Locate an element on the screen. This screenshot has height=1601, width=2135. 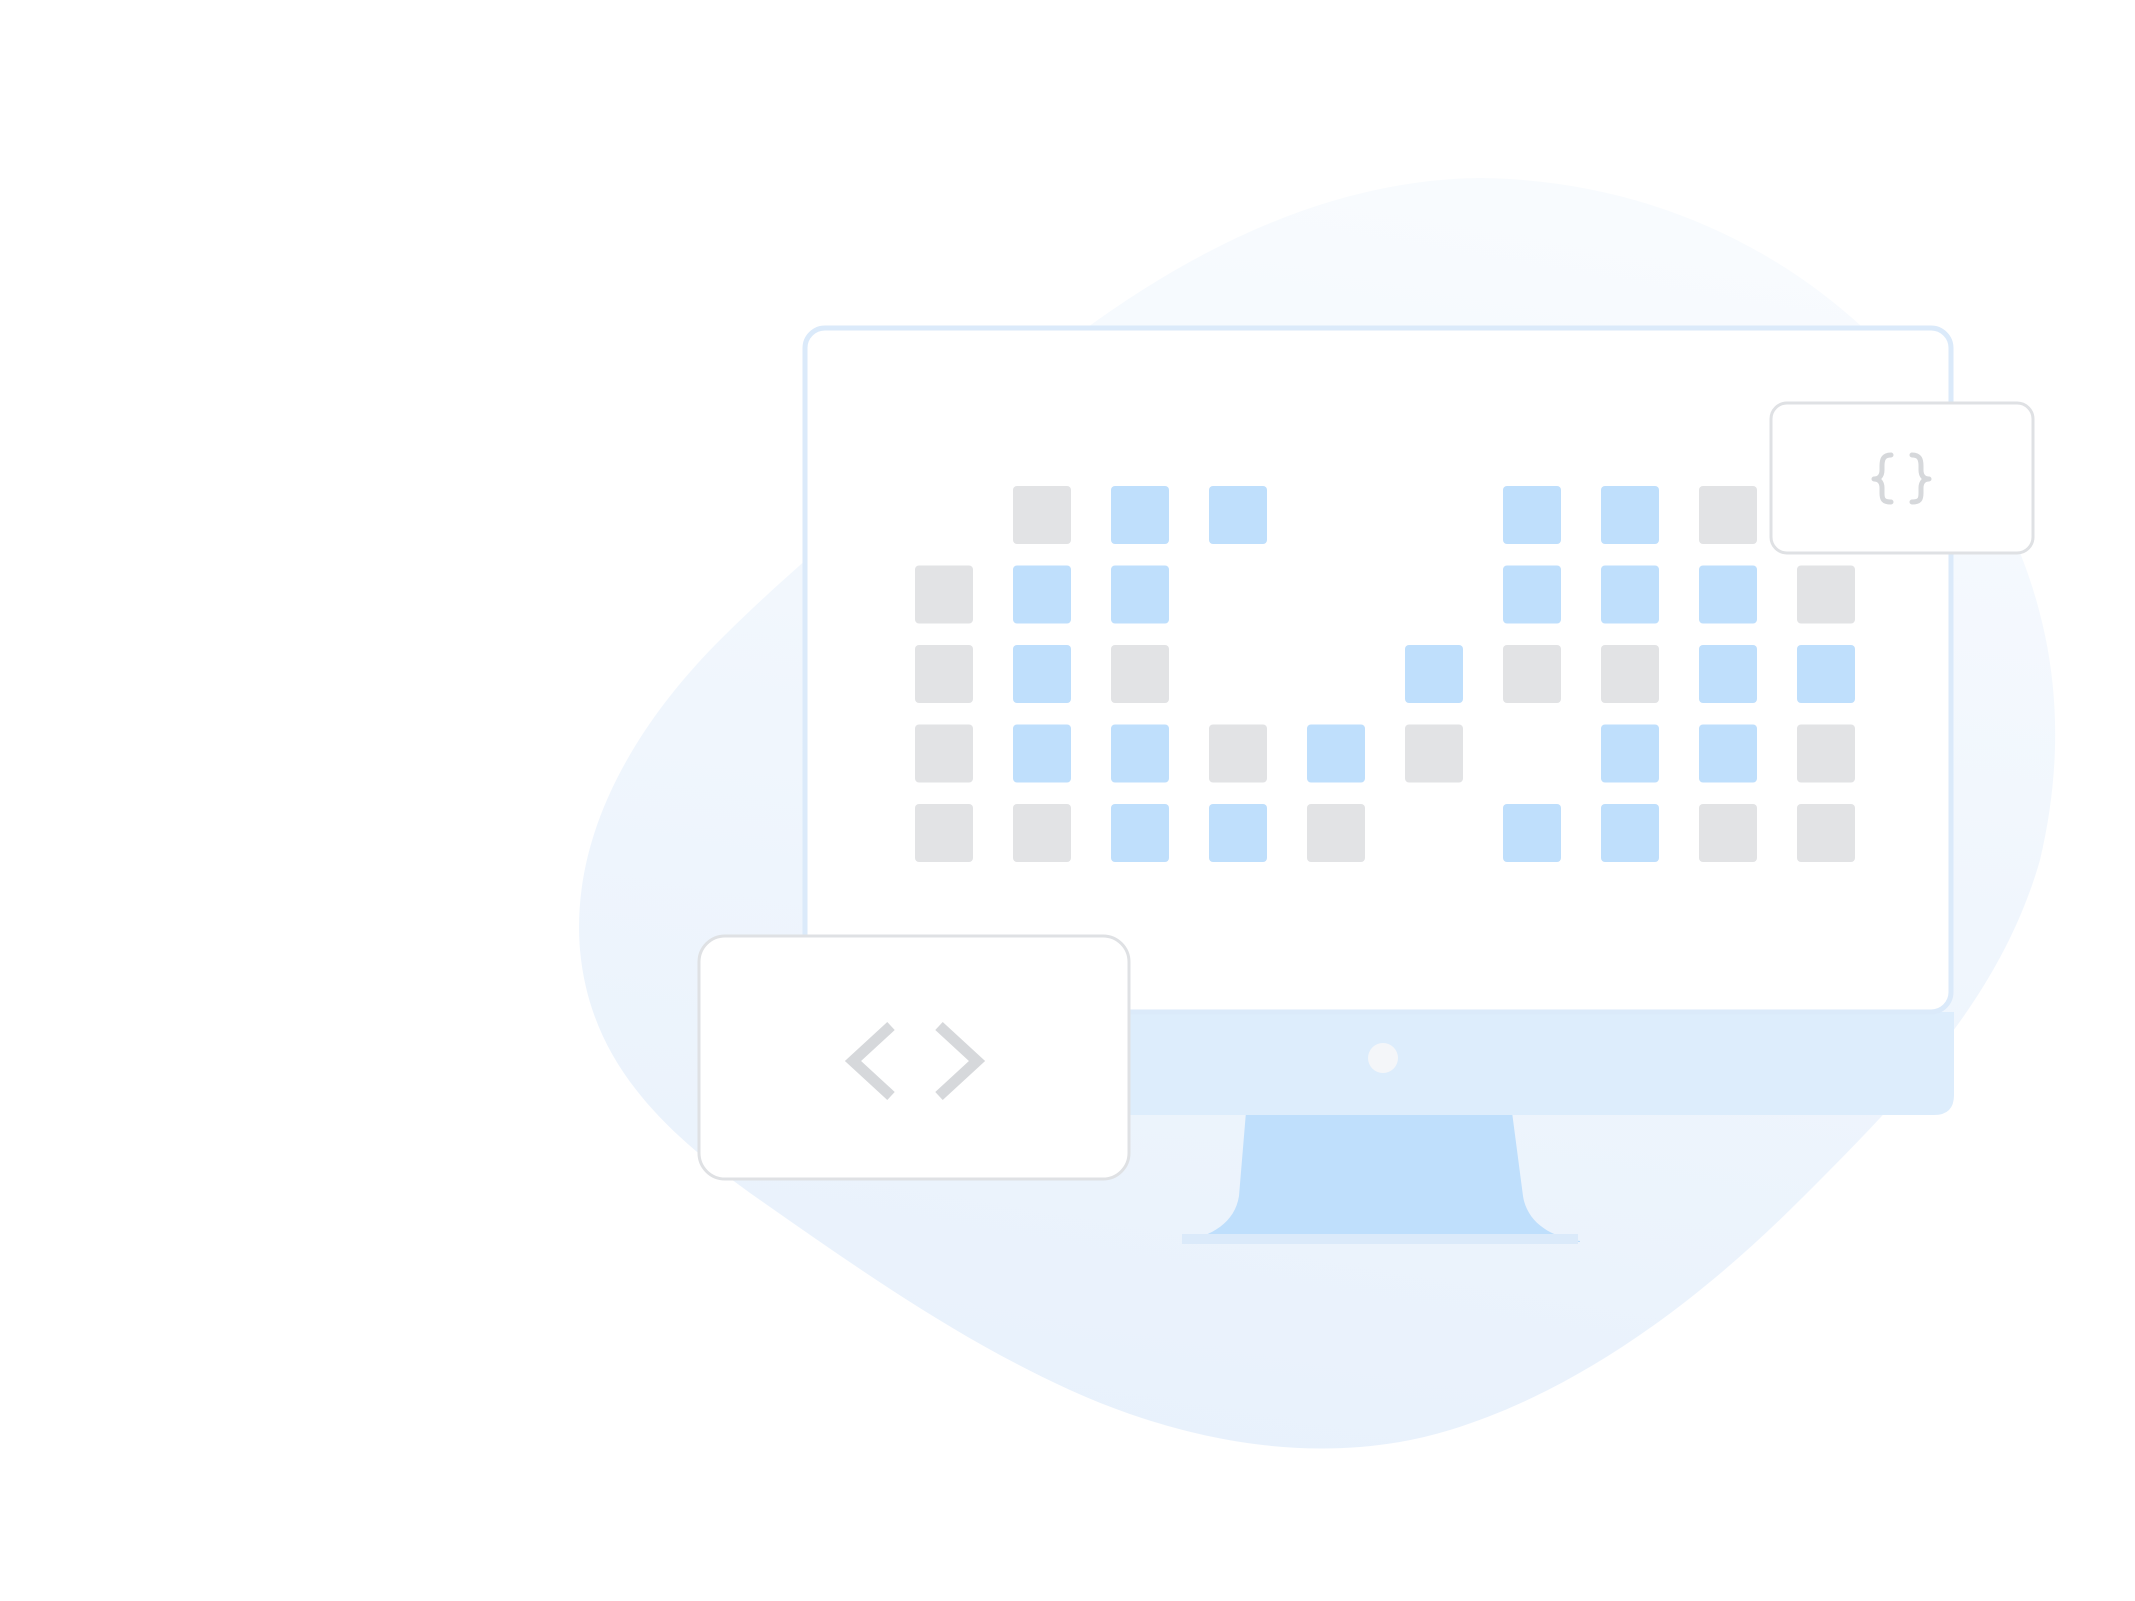
braces-card is located at coordinates (1902, 478).